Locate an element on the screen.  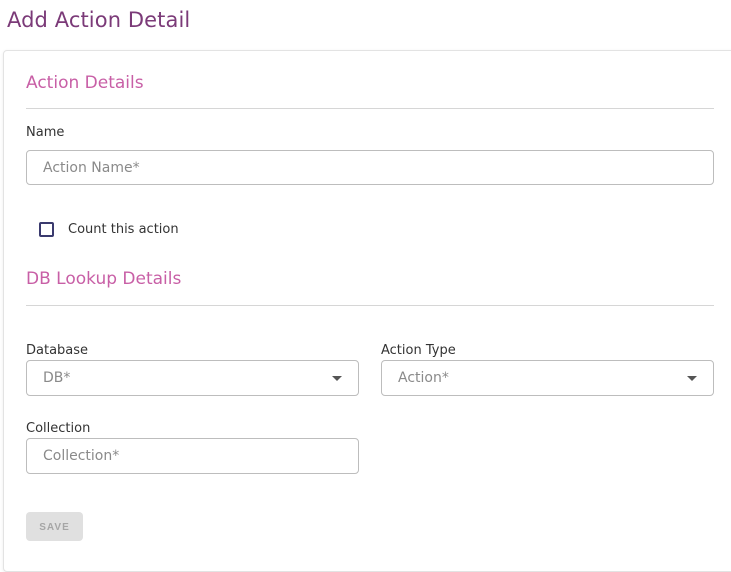
save-button: SAVE is located at coordinates (54, 526).